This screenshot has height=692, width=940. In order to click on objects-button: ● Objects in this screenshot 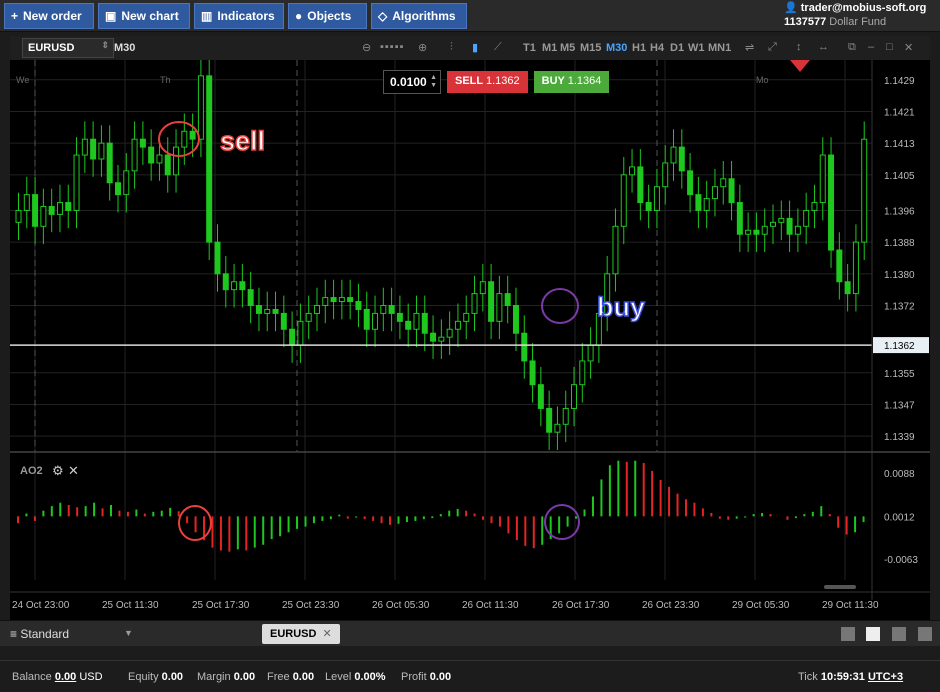, I will do `click(327, 16)`.